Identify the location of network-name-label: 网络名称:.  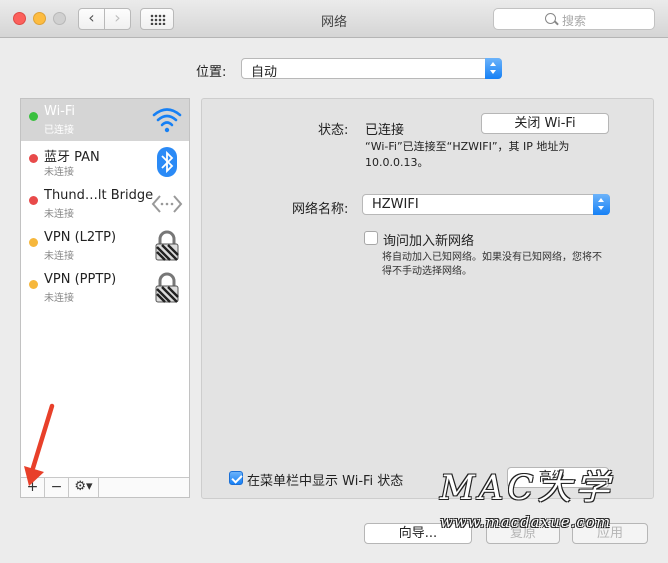
(320, 209).